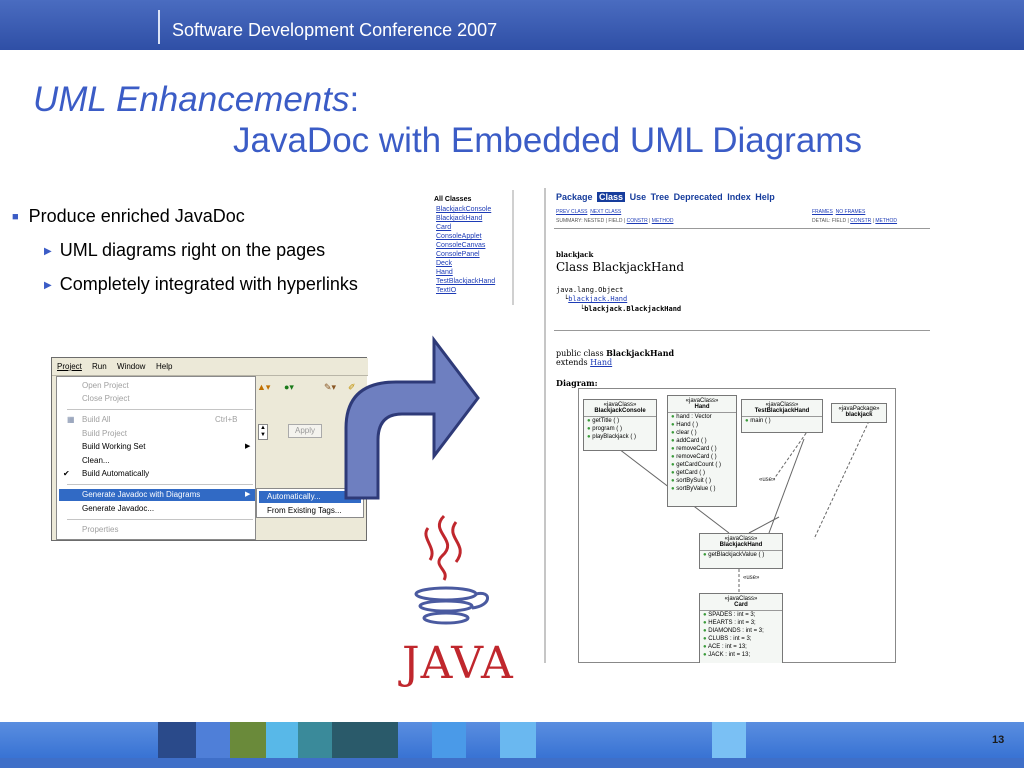 This screenshot has width=1024, height=768. What do you see at coordinates (208, 284) in the screenshot?
I see `bullet-3-text: Completely integrated with hyperlinks` at bounding box center [208, 284].